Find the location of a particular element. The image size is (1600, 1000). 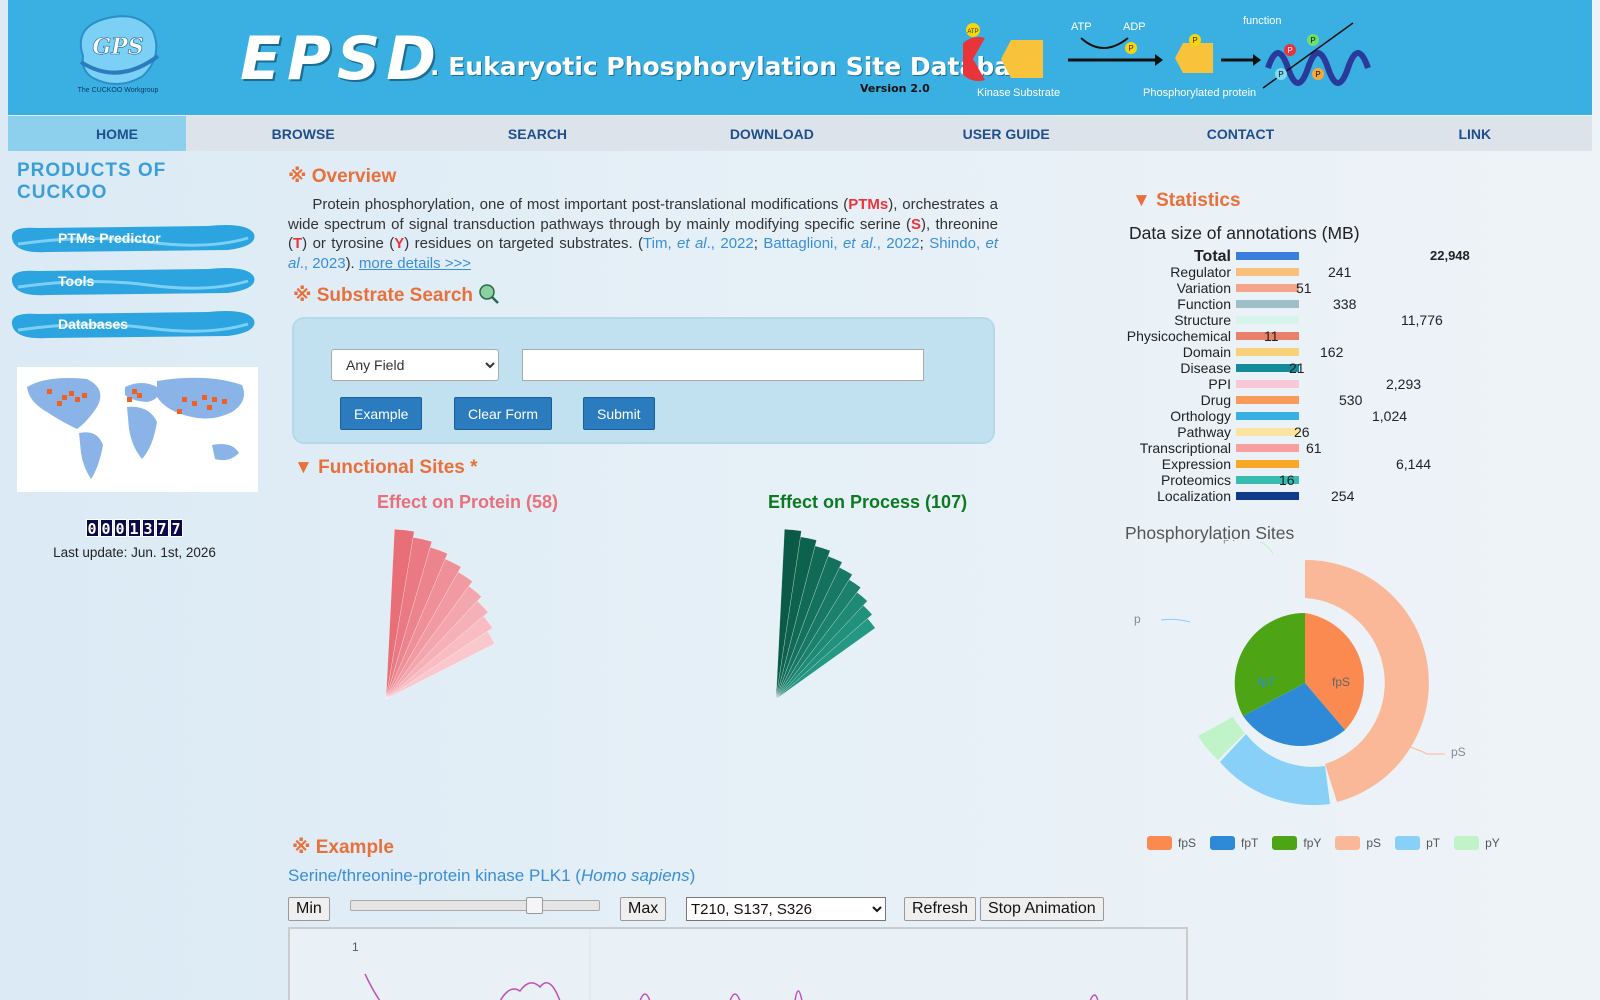

search-input is located at coordinates (723, 365).